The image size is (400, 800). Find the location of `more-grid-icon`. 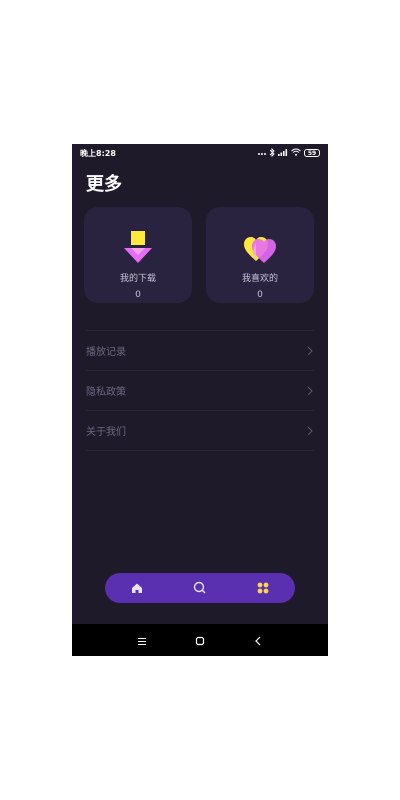

more-grid-icon is located at coordinates (263, 588).